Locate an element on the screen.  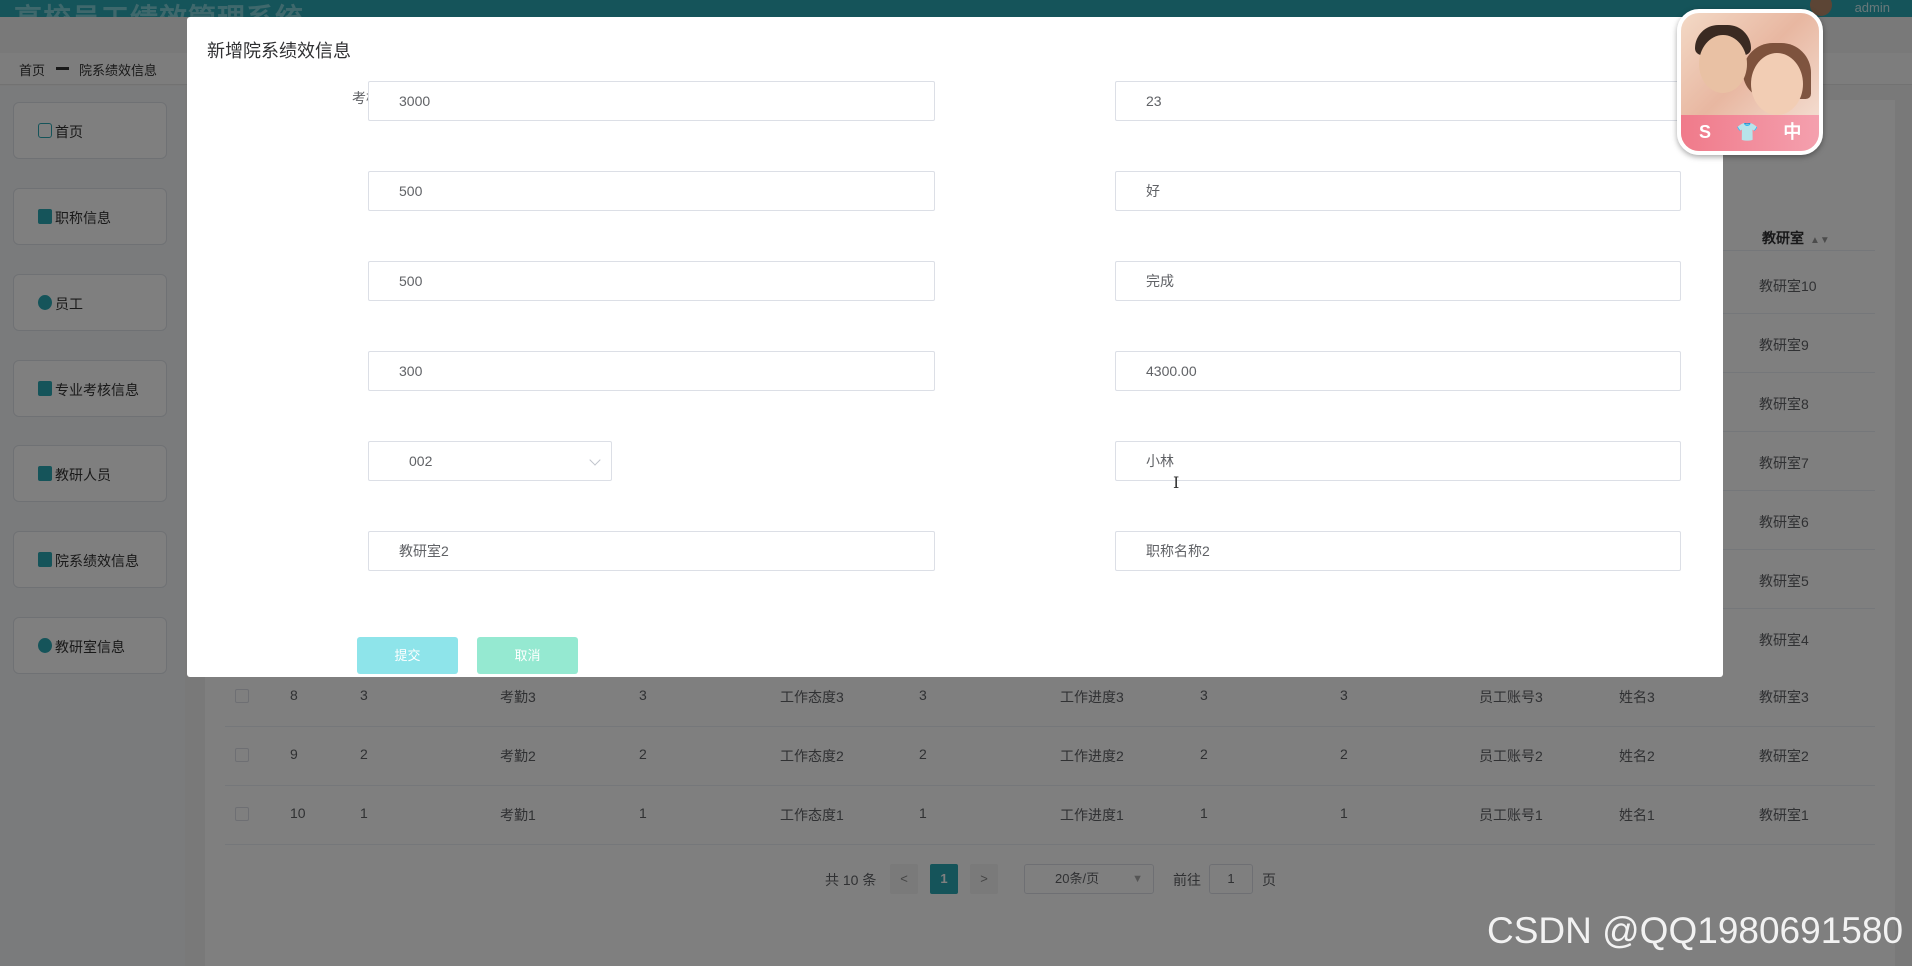
dialog-title: 新增院系绩效信息 is located at coordinates (279, 51).